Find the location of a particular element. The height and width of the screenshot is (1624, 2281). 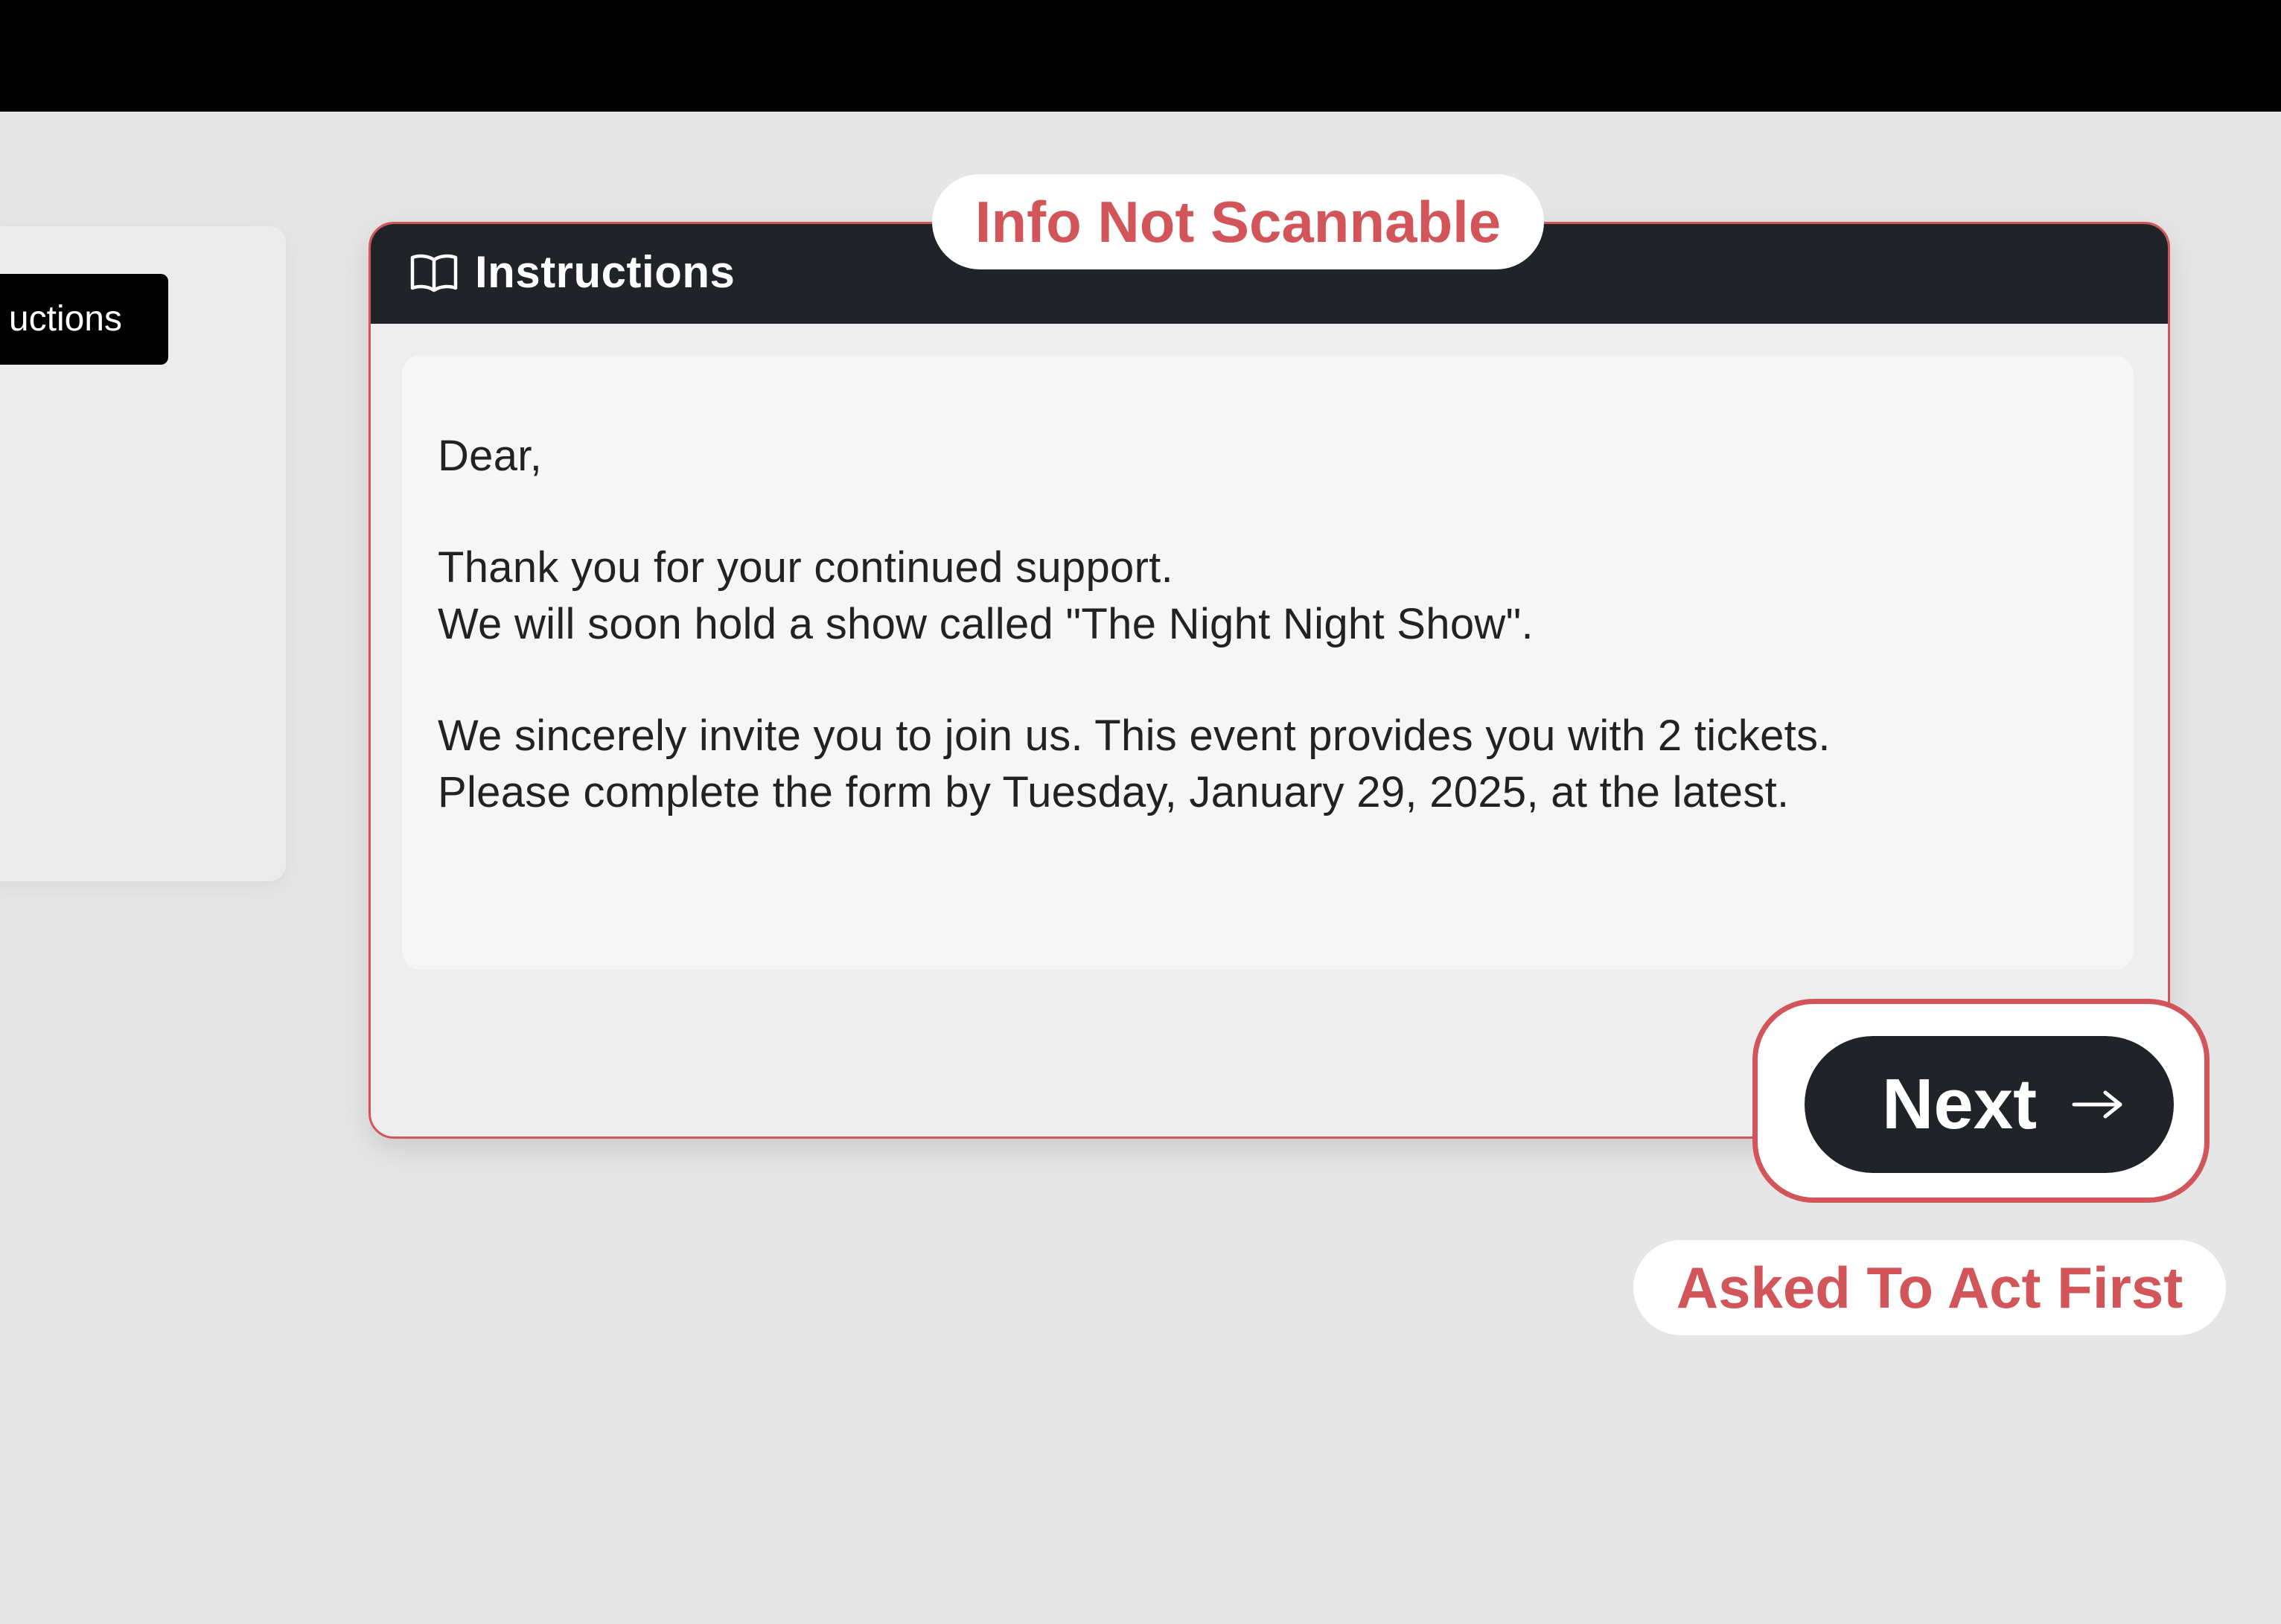

next-button: Next is located at coordinates (1989, 1104).